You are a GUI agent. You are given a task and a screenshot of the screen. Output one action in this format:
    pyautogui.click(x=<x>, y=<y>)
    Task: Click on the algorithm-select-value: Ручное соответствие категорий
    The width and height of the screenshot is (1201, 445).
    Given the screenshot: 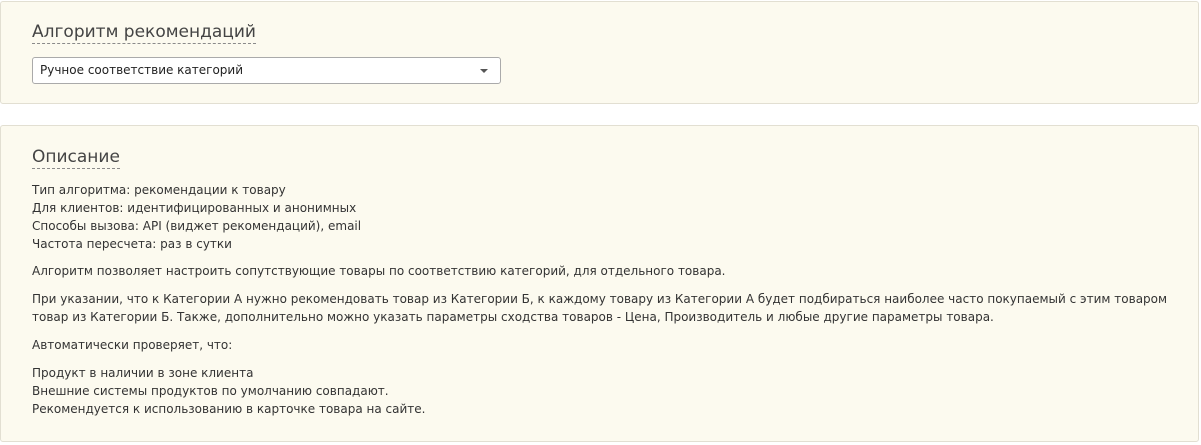 What is the action you would take?
    pyautogui.click(x=142, y=70)
    